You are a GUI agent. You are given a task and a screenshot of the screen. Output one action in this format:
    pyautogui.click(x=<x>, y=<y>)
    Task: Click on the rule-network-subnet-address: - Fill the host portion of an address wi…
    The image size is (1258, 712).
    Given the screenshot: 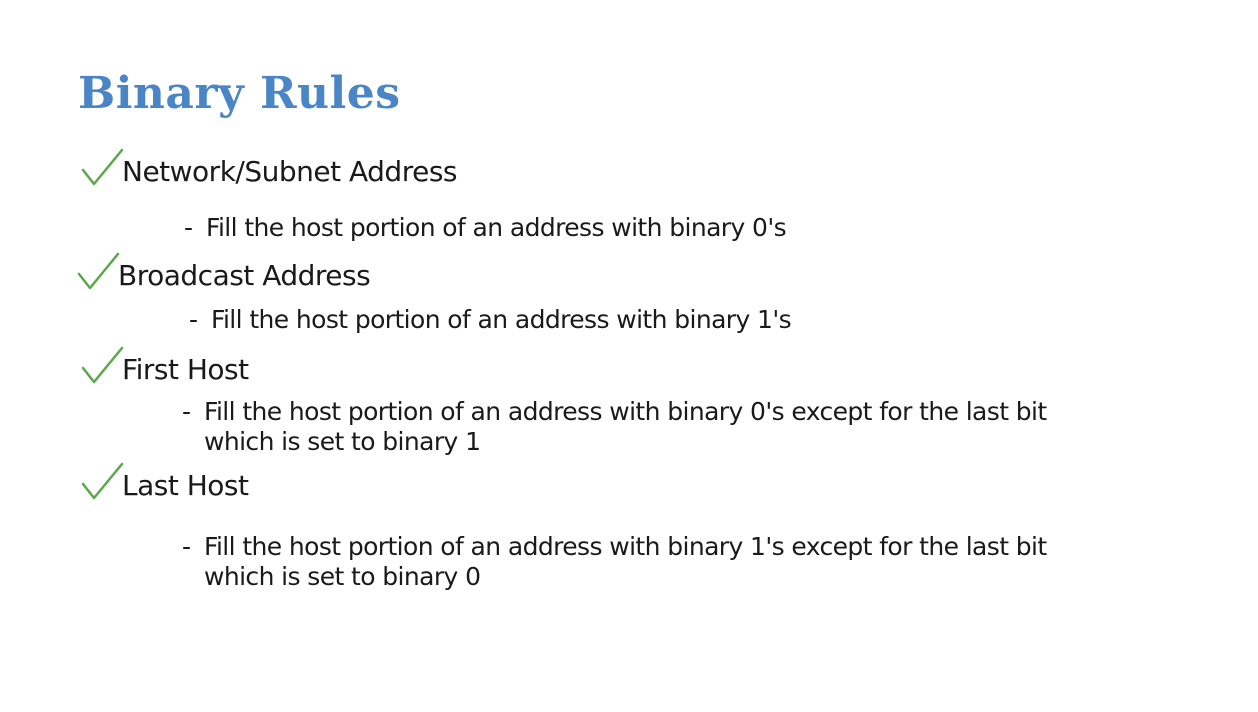 What is the action you would take?
    pyautogui.click(x=485, y=228)
    